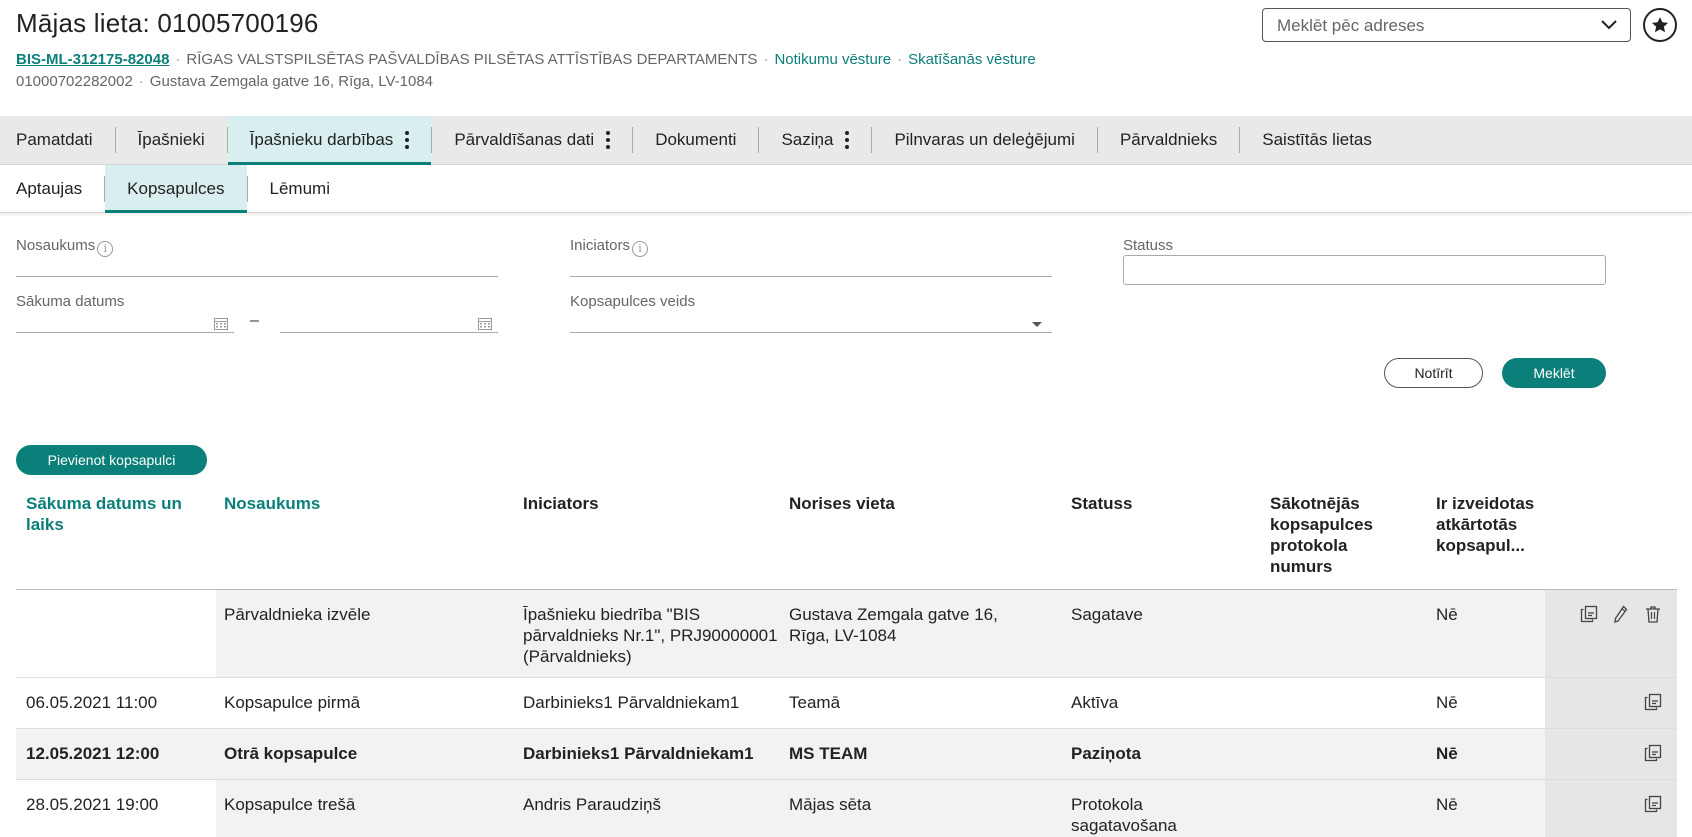 This screenshot has width=1692, height=837. What do you see at coordinates (1037, 324) in the screenshot?
I see `caret-down-icon` at bounding box center [1037, 324].